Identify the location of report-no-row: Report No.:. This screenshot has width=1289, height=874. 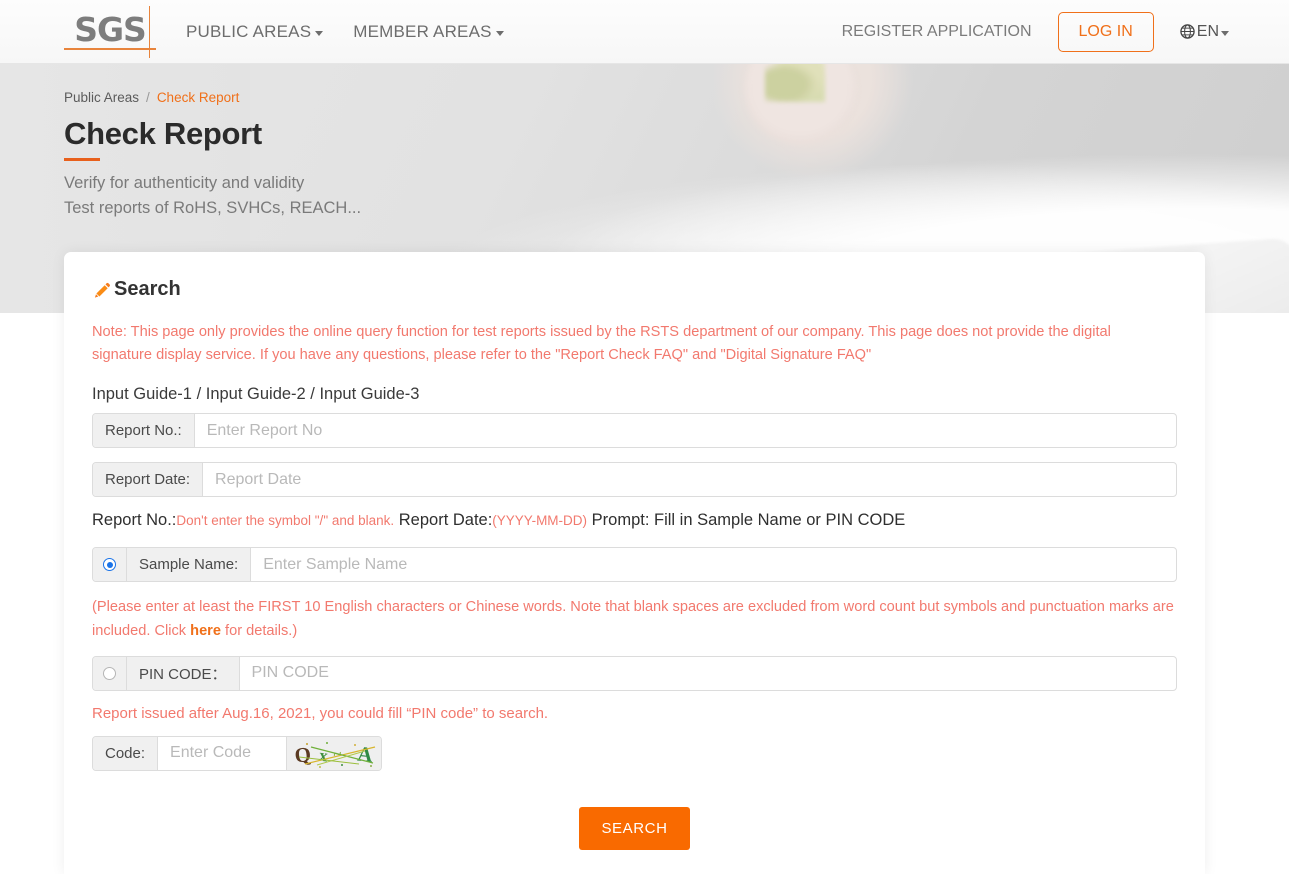
(634, 431).